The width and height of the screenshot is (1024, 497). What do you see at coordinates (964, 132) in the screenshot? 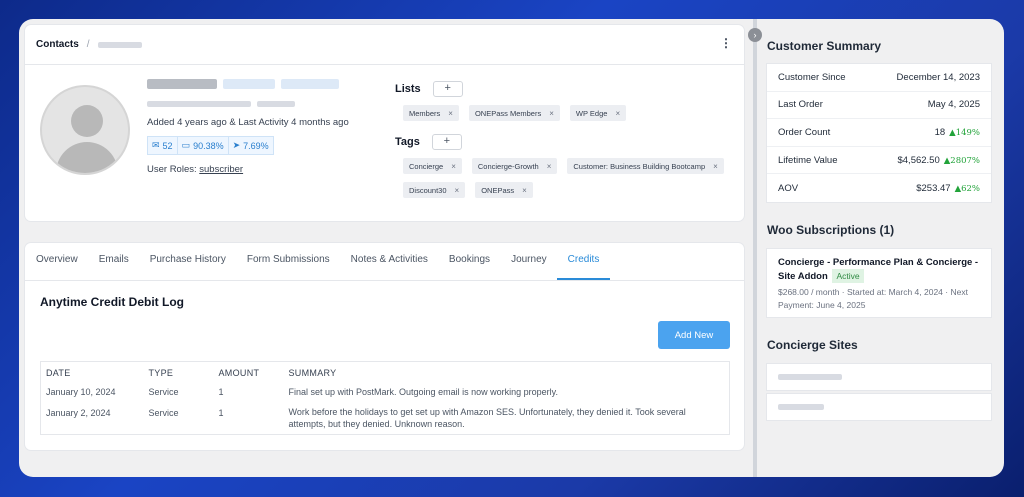
I see `trend-up-badge: ▲149%` at bounding box center [964, 132].